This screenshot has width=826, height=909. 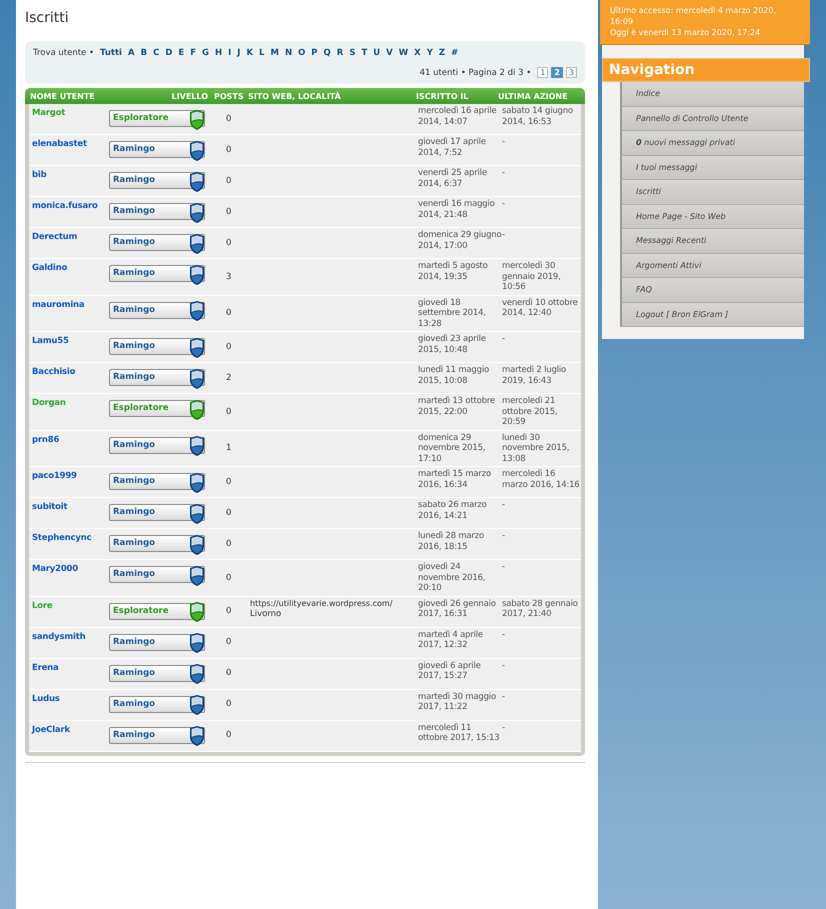 What do you see at coordinates (70, 372) in the screenshot?
I see `username-link: Bacchisio` at bounding box center [70, 372].